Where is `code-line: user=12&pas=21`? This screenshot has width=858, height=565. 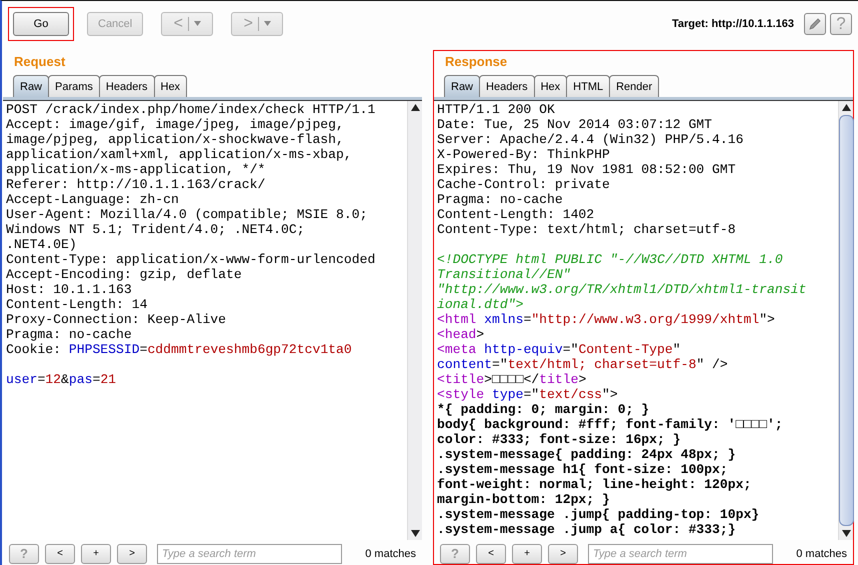
code-line: user=12&pas=21 is located at coordinates (62, 379).